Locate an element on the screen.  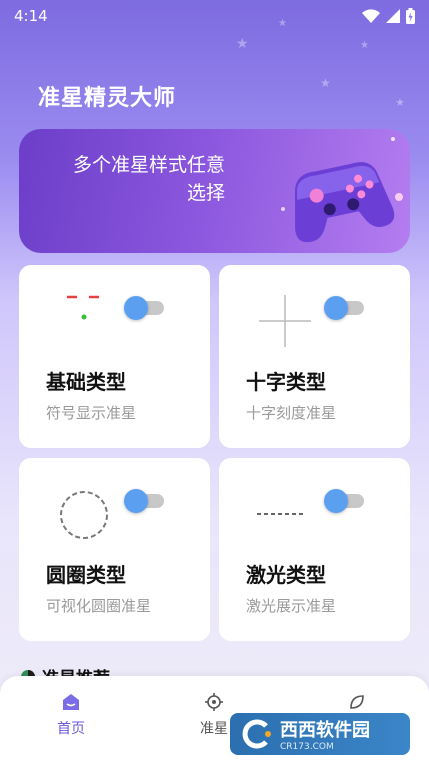
card-circle-type: 圆圈类型 可视化圆圈准星 is located at coordinates (114, 549).